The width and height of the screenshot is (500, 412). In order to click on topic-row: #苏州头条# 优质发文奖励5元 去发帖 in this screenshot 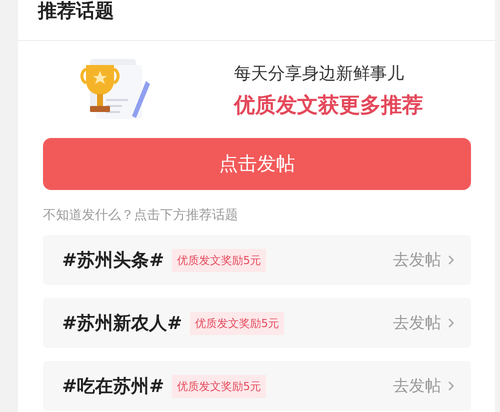, I will do `click(257, 260)`.